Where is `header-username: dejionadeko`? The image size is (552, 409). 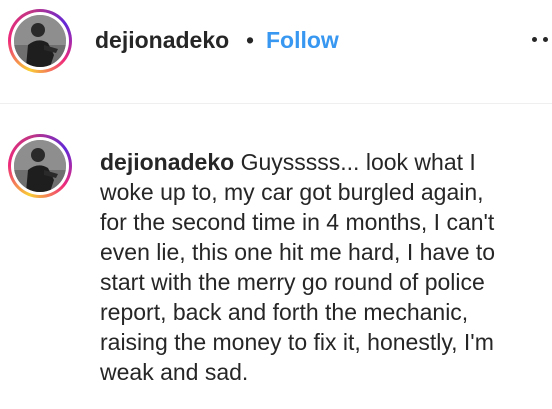 header-username: dejionadeko is located at coordinates (162, 40).